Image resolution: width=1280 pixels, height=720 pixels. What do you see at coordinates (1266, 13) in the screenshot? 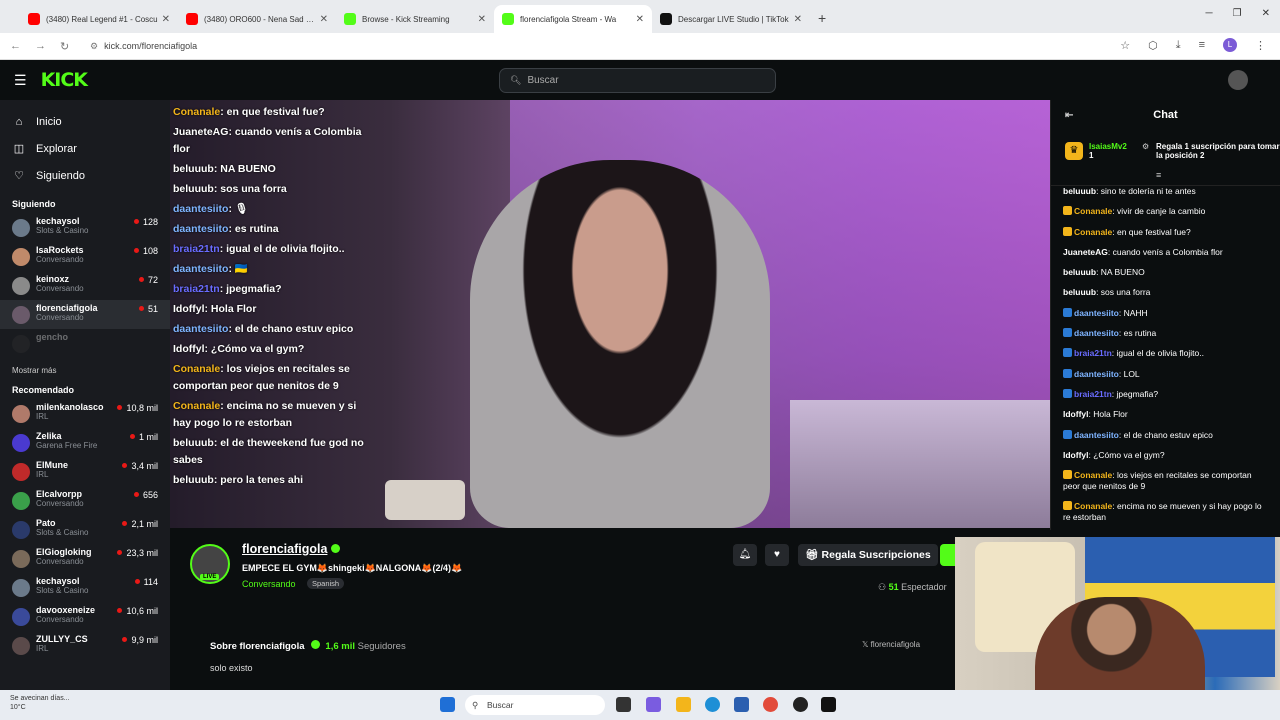
I see `close-icon: ✕` at bounding box center [1266, 13].